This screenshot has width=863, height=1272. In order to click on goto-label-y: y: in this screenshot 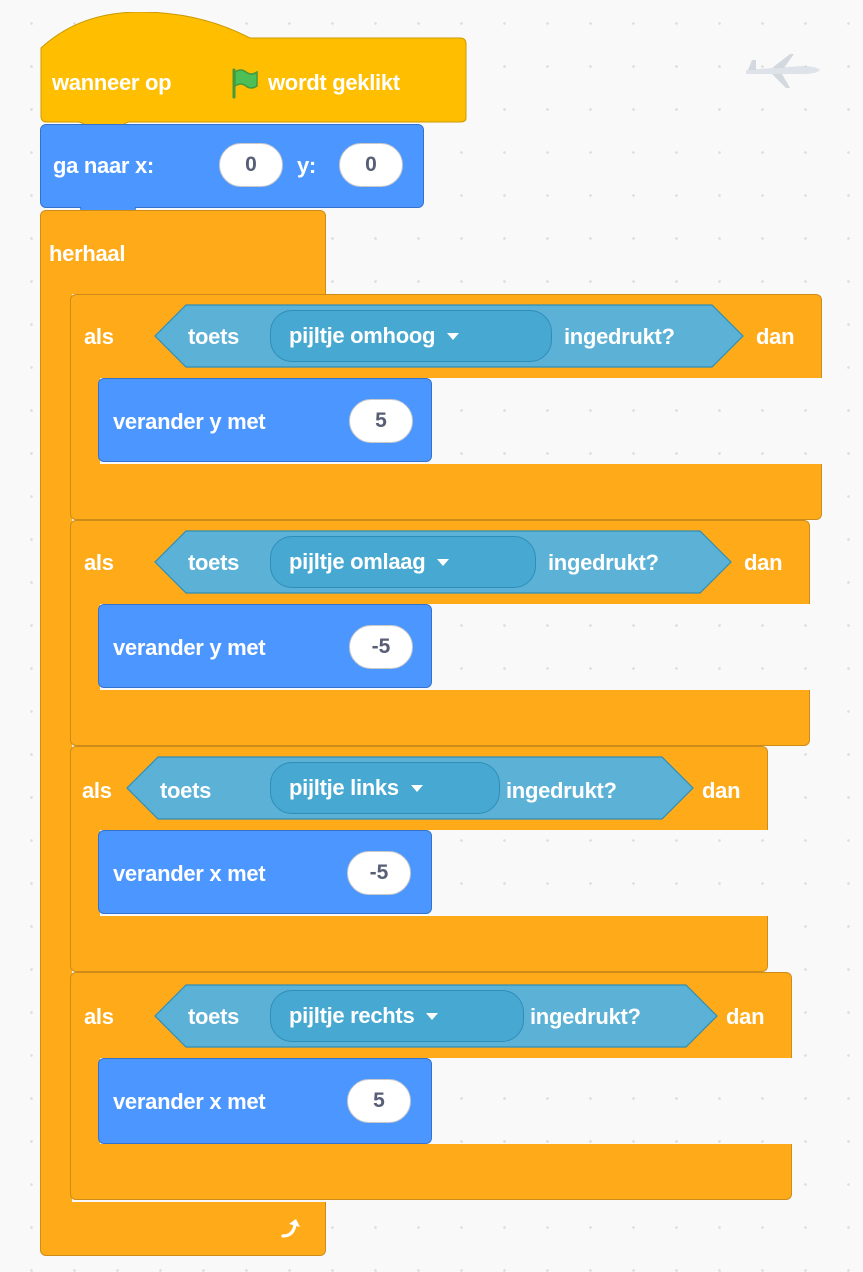, I will do `click(306, 165)`.